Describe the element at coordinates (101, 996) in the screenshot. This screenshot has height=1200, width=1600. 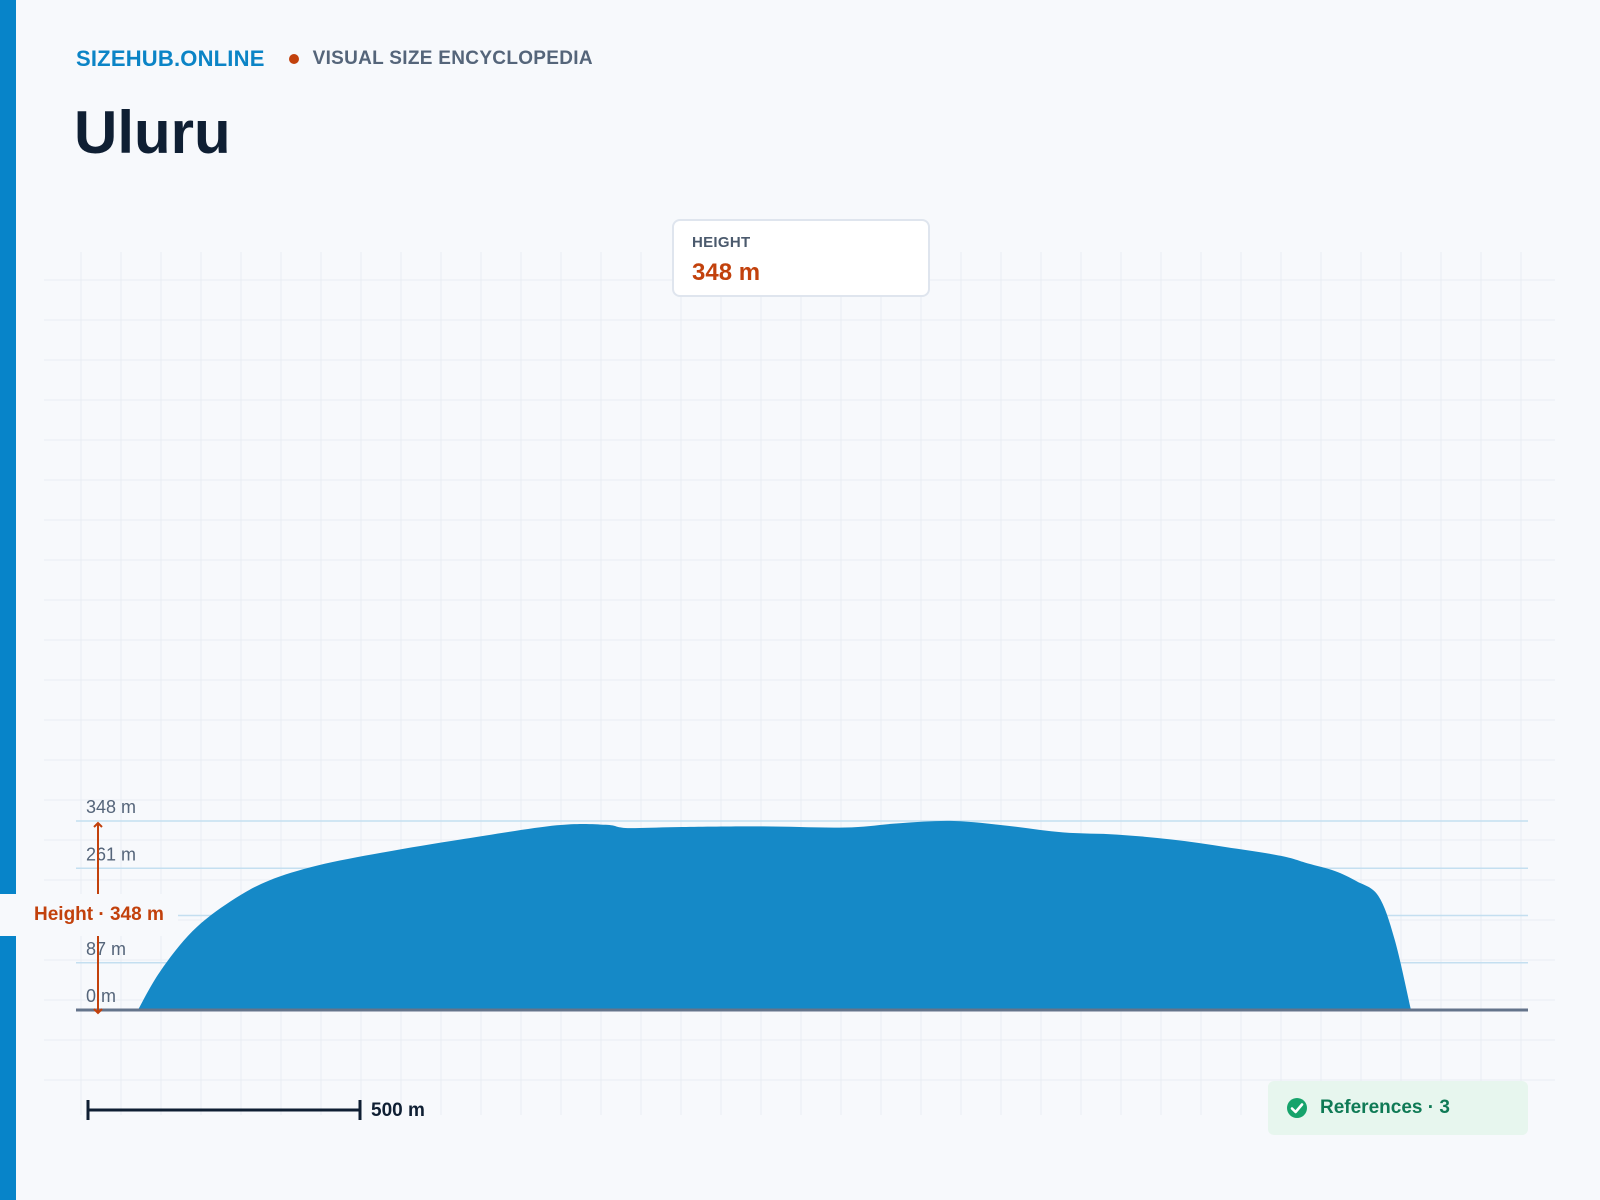
I see `height-tick-label: 0 m` at that location.